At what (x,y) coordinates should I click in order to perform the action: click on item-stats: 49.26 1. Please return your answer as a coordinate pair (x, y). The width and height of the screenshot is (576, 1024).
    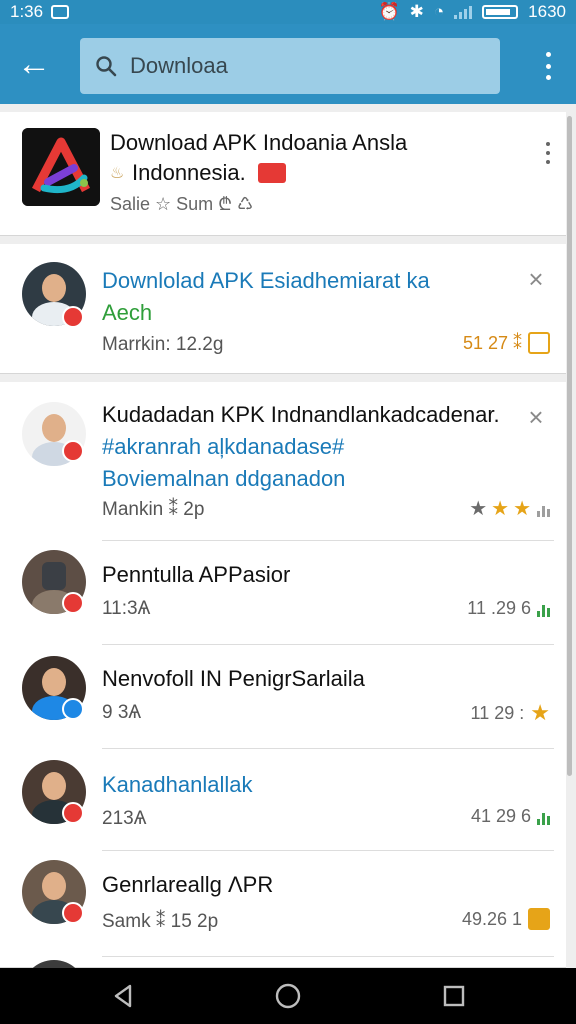
    Looking at the image, I should click on (506, 919).